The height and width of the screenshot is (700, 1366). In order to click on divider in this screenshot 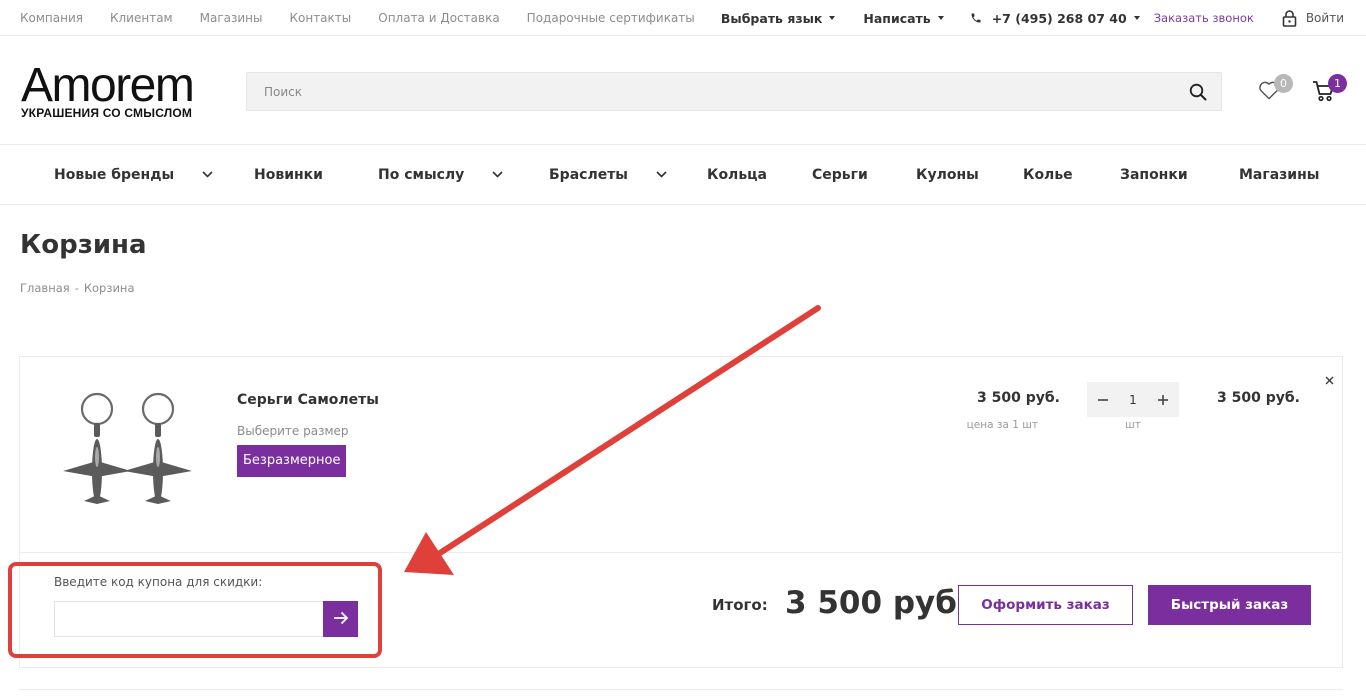, I will do `click(681, 689)`.